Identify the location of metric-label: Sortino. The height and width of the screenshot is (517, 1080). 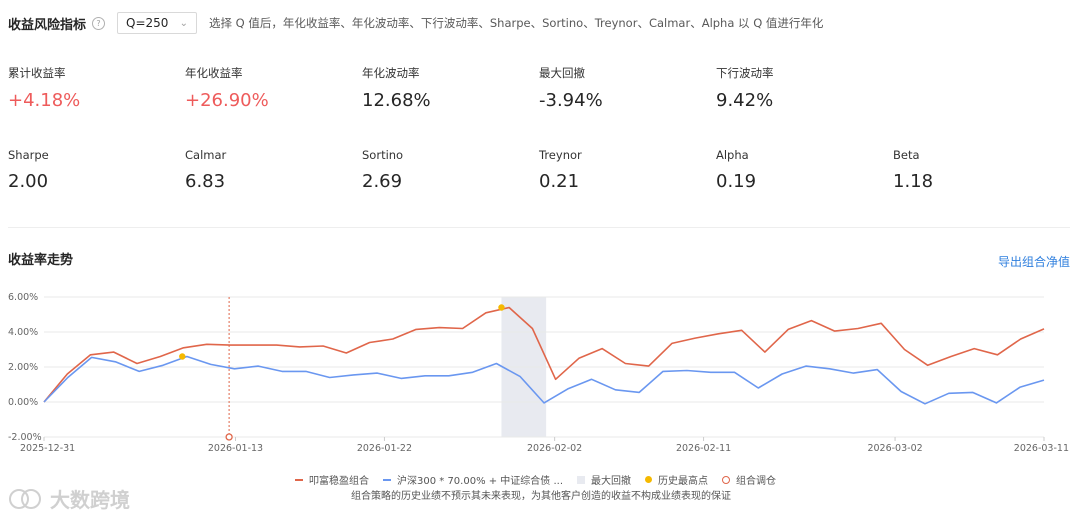
(383, 155).